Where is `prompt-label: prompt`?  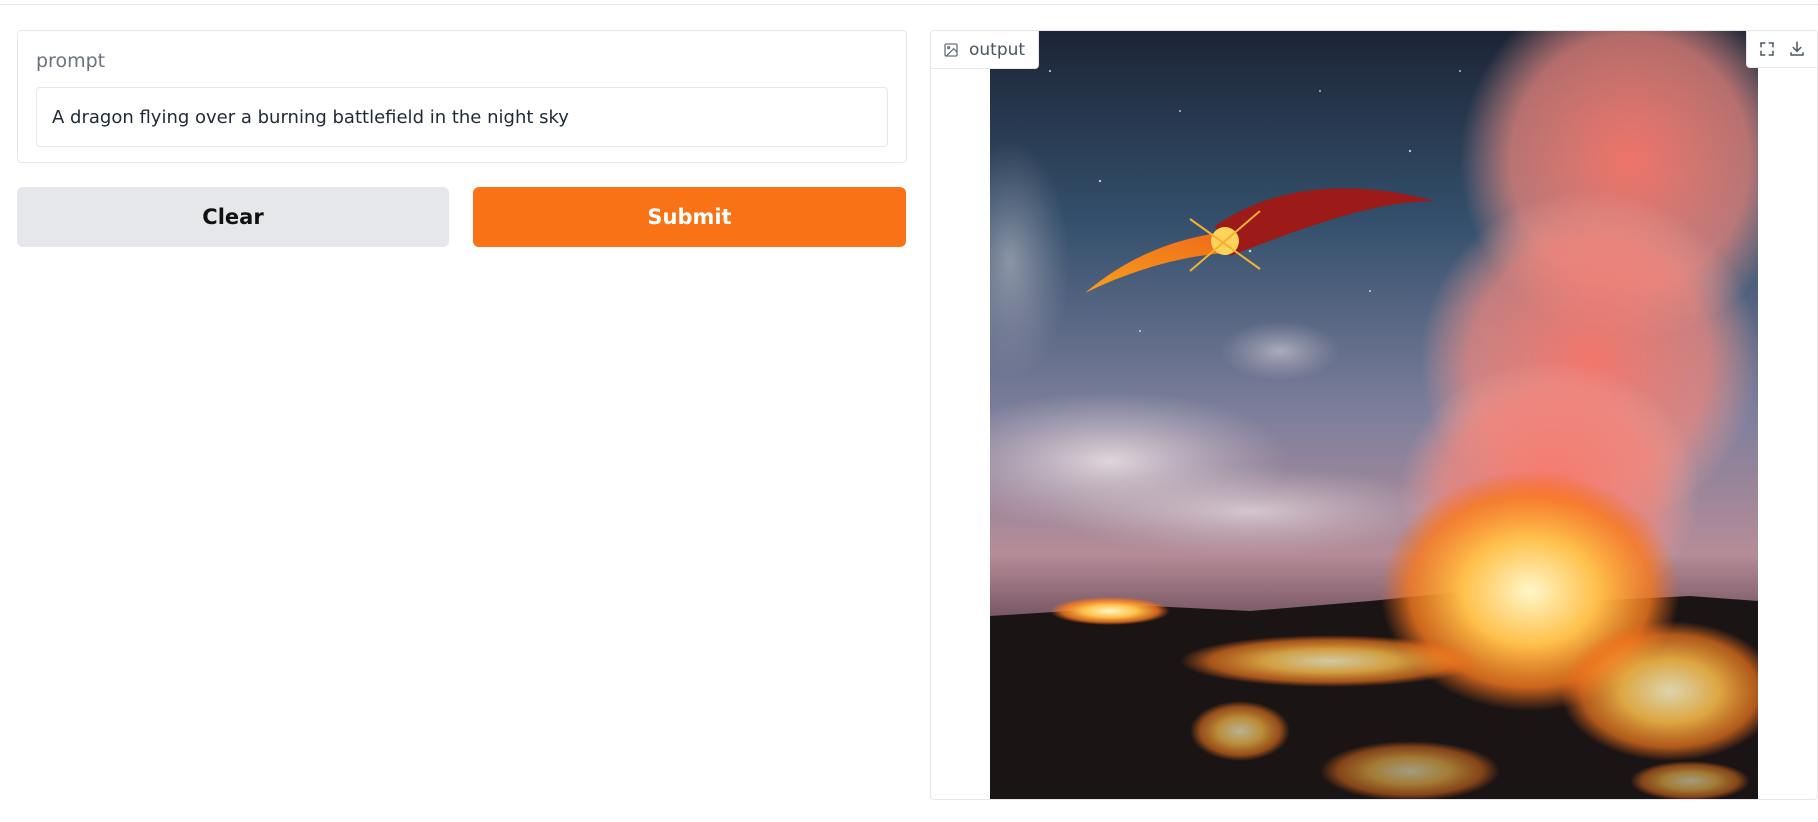
prompt-label: prompt is located at coordinates (71, 61).